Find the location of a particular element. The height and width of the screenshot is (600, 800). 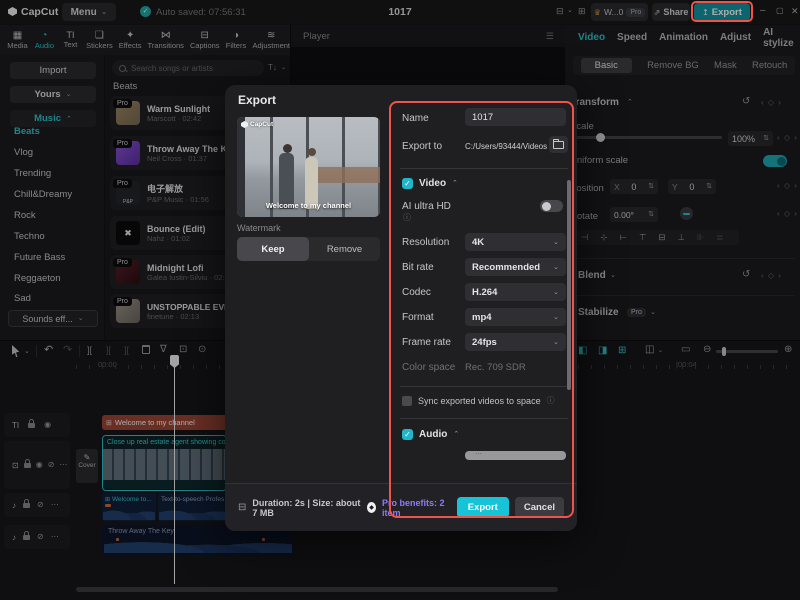

capcut-watermark-icon is located at coordinates (244, 124).